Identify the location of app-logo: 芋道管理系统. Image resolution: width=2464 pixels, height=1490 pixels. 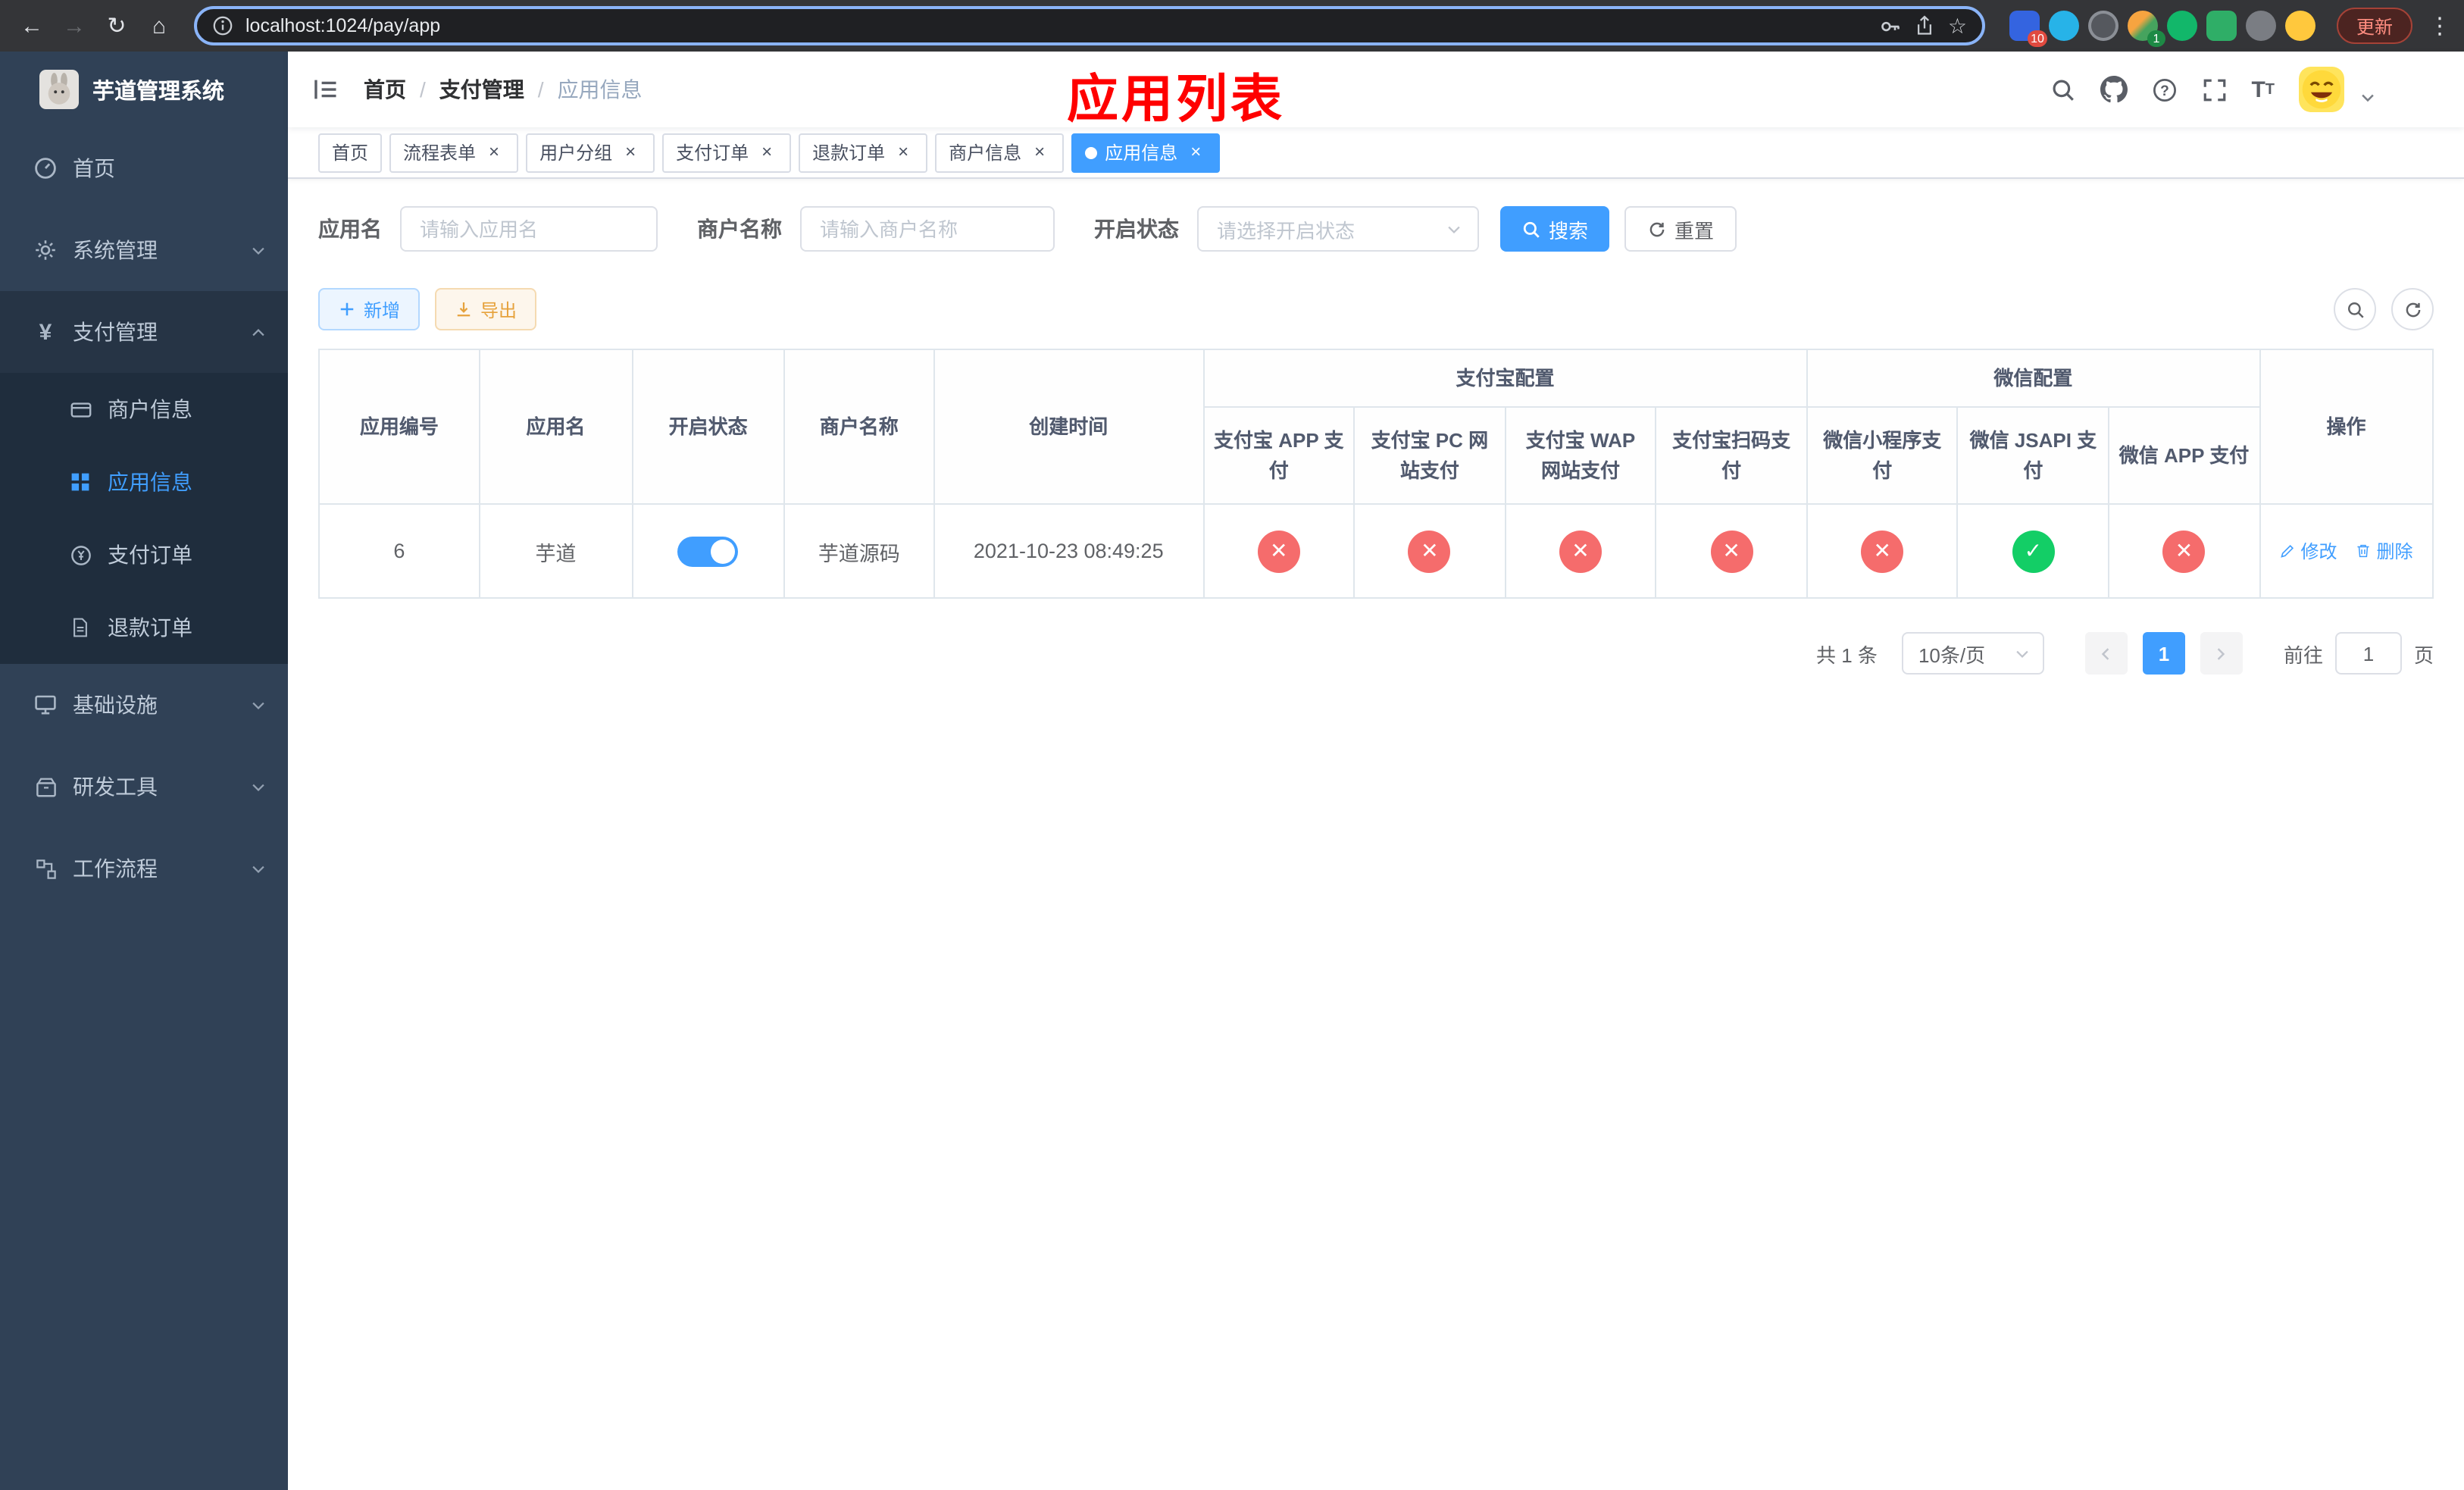
(144, 89).